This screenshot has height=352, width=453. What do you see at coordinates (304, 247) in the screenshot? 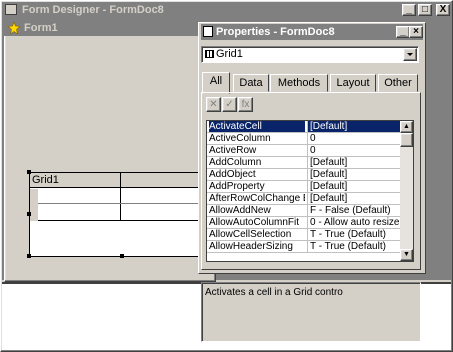
I see `property-row: AllowHeaderSizing T - True (Default)` at bounding box center [304, 247].